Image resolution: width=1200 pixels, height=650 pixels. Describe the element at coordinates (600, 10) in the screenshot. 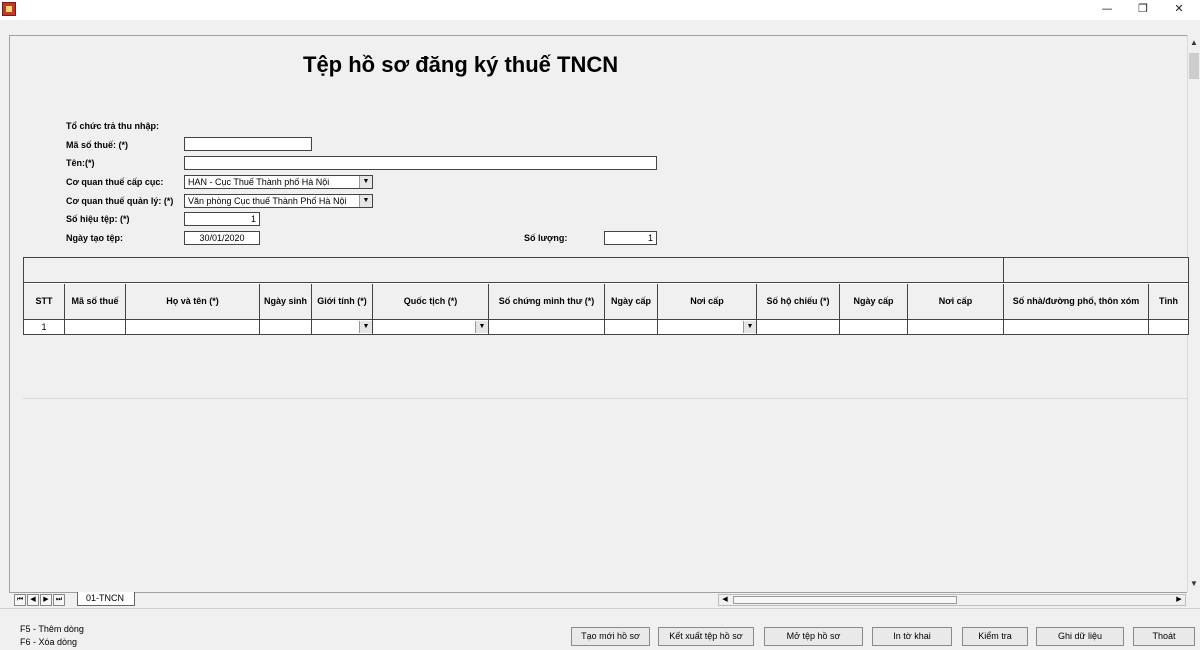

I see `window-titlebar: — ❐ ✕` at that location.